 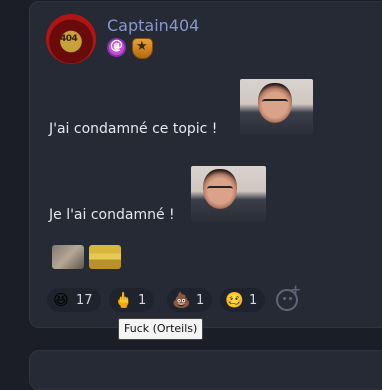 I want to click on message-line-2: Je l'ai condamné !, so click(x=112, y=215).